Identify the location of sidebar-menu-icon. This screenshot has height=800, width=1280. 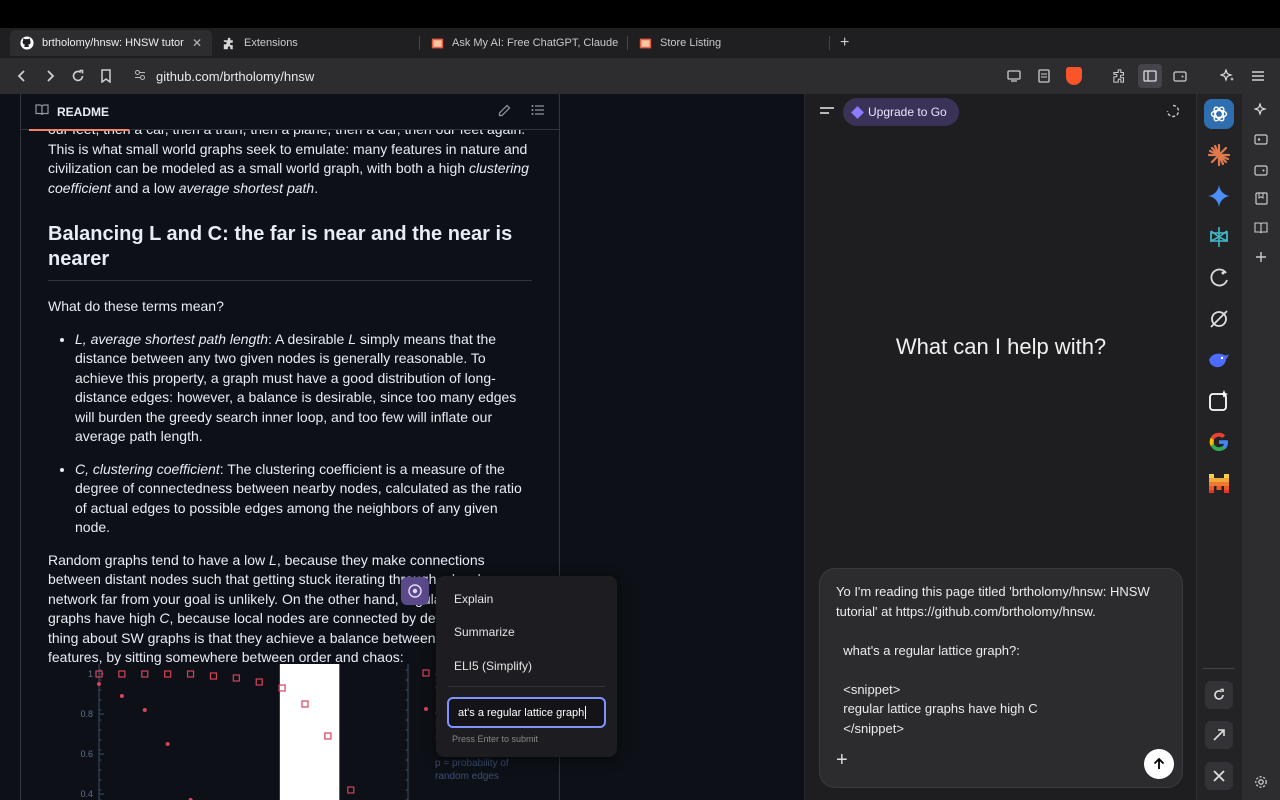
(827, 113).